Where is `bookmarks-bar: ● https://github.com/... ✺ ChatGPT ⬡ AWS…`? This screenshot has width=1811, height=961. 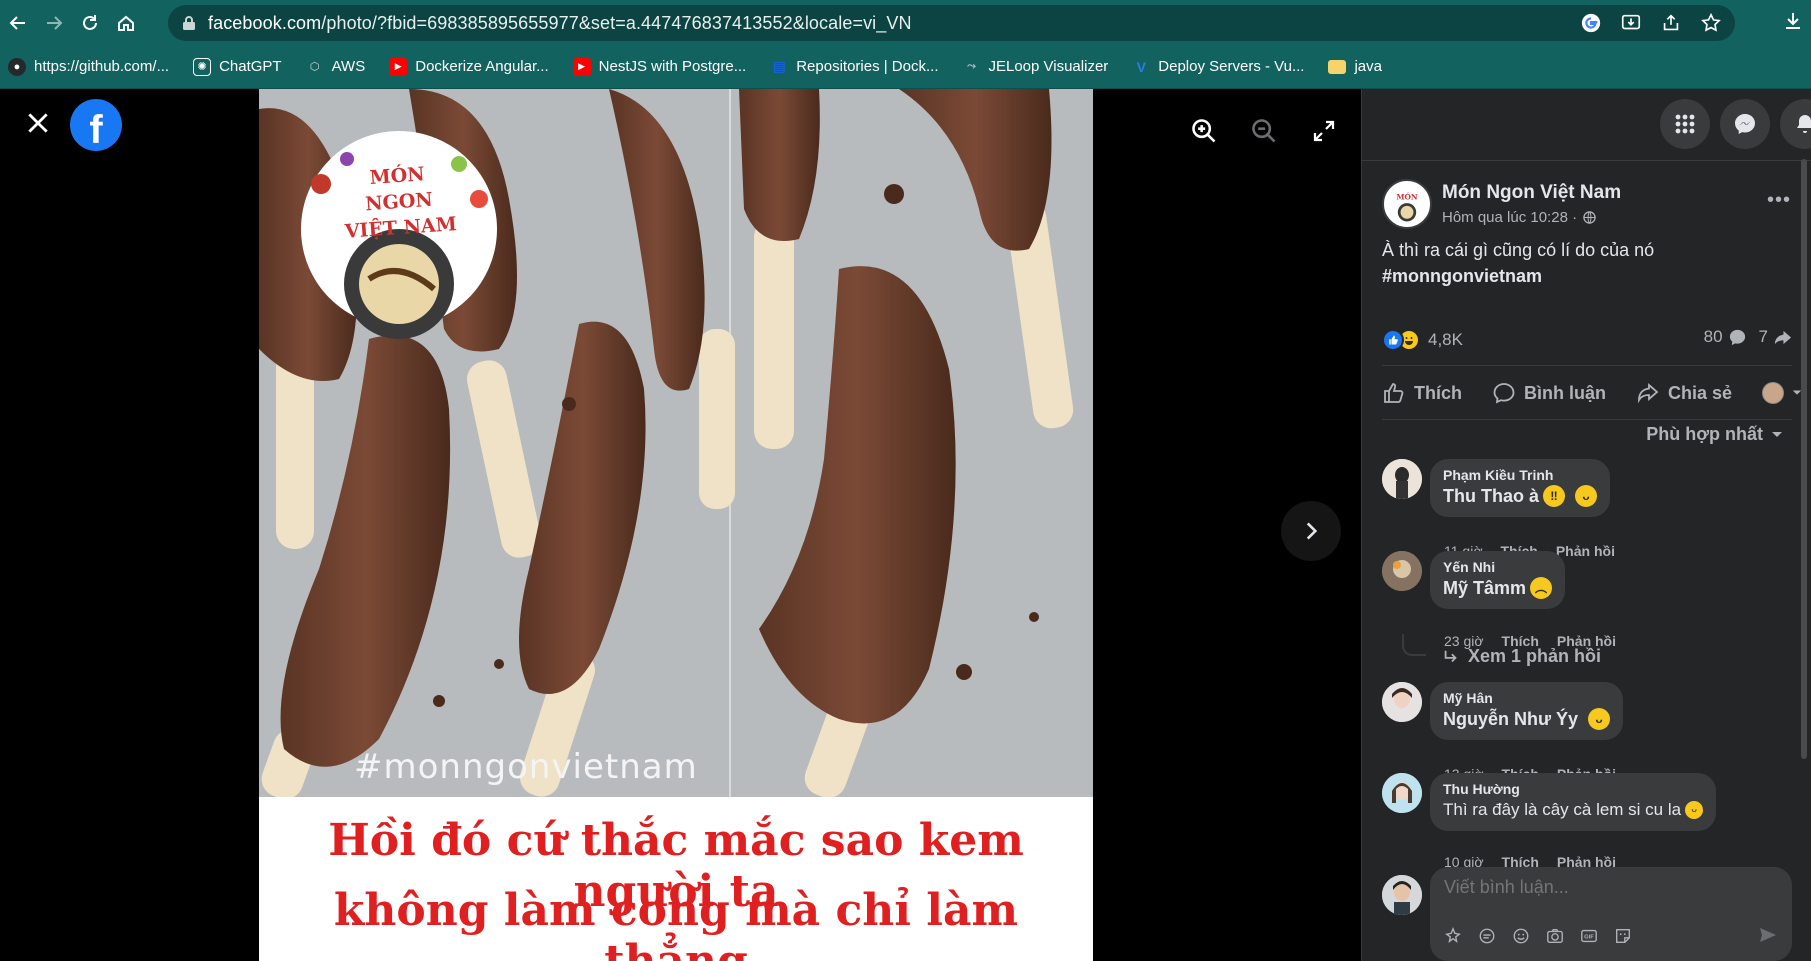
bookmarks-bar: ● https://github.com/... ✺ ChatGPT ⬡ AWS… is located at coordinates (905, 67).